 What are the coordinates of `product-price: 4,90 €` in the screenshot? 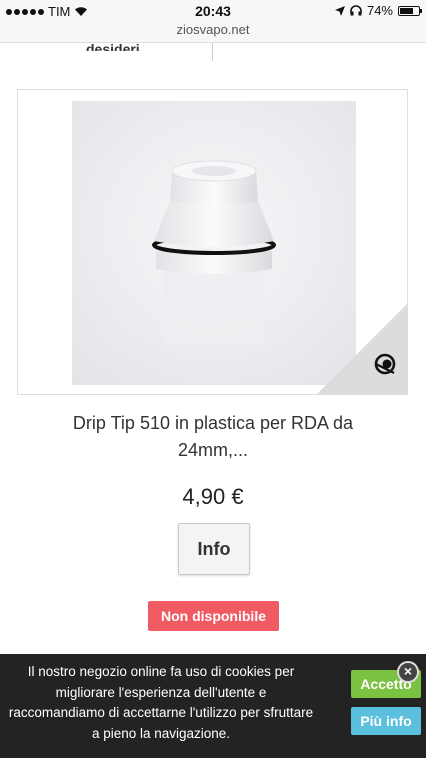 It's located at (213, 496).